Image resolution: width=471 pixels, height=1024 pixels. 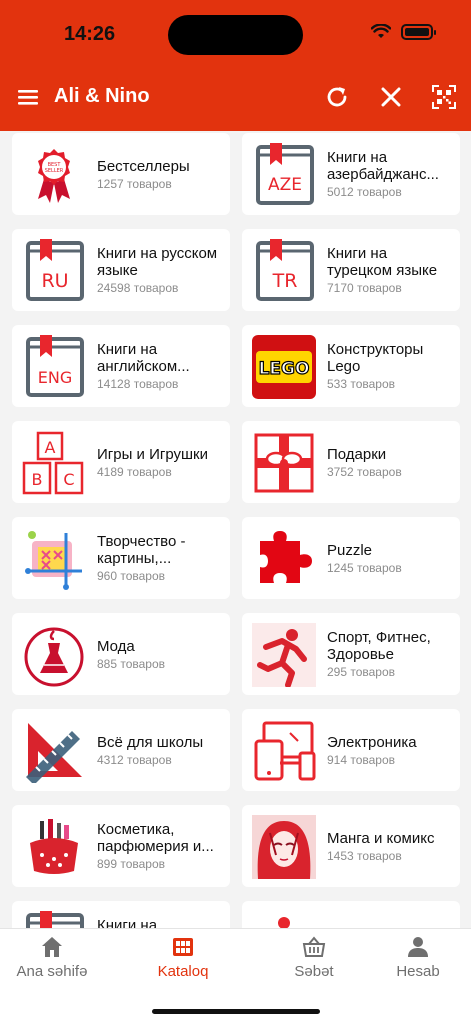 I want to click on category-count: 5012 товаров, so click(x=364, y=192).